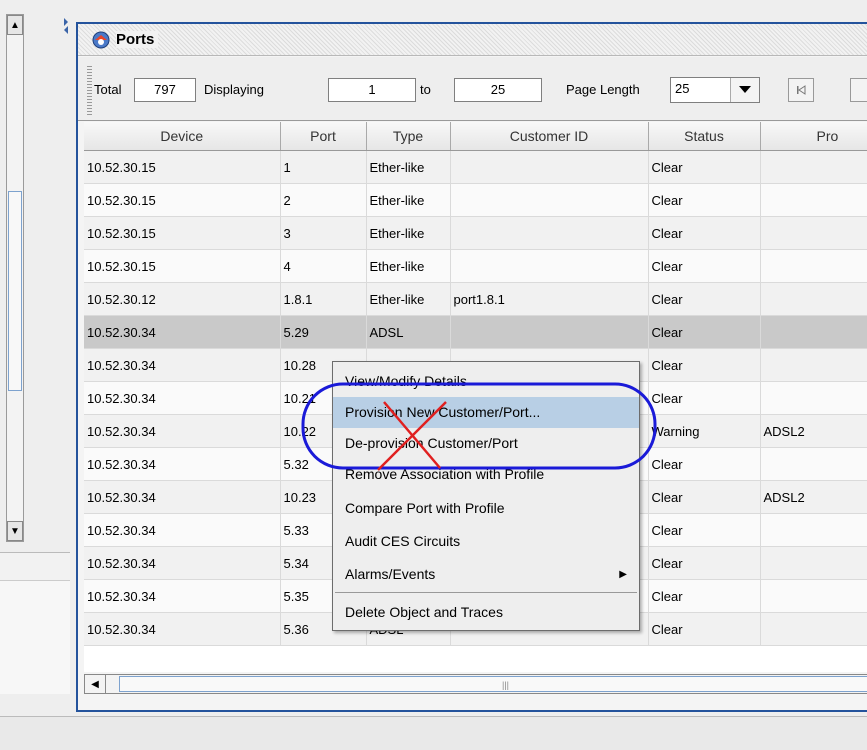  What do you see at coordinates (486, 381) in the screenshot?
I see `menu-item-view-modify-details: View/Modify Details` at bounding box center [486, 381].